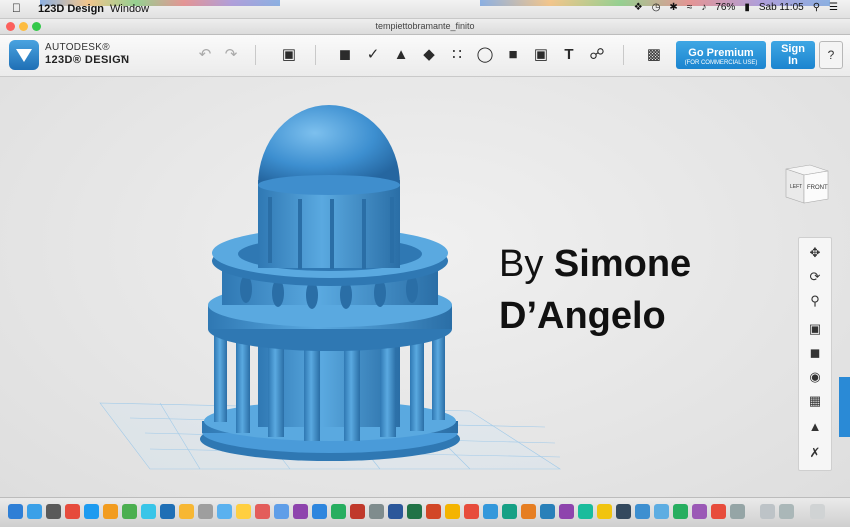 This screenshot has height=527, width=850. Describe the element at coordinates (521, 264) in the screenshot. I see `credit-by: By` at that location.